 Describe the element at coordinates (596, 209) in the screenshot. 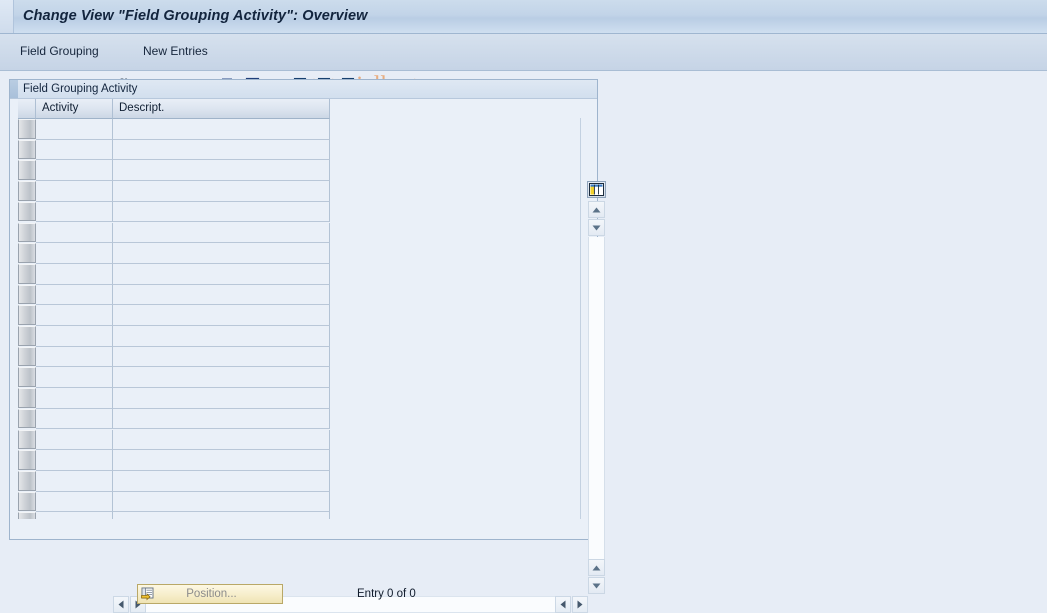

I see `scroll-up-button-top` at that location.